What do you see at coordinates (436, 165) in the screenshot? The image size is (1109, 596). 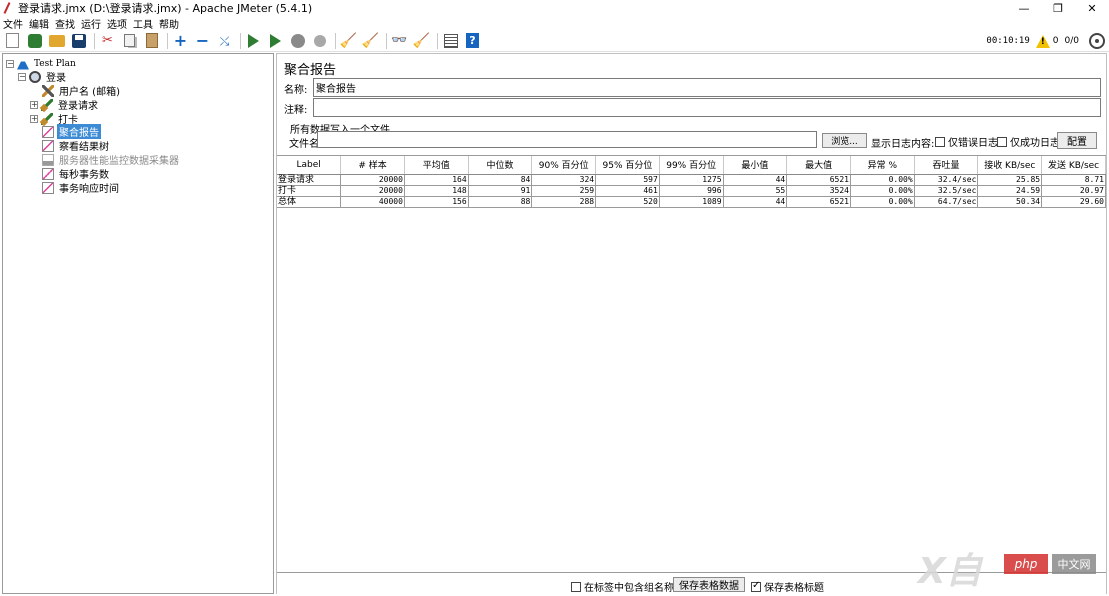 I see `column-header: 平均值` at bounding box center [436, 165].